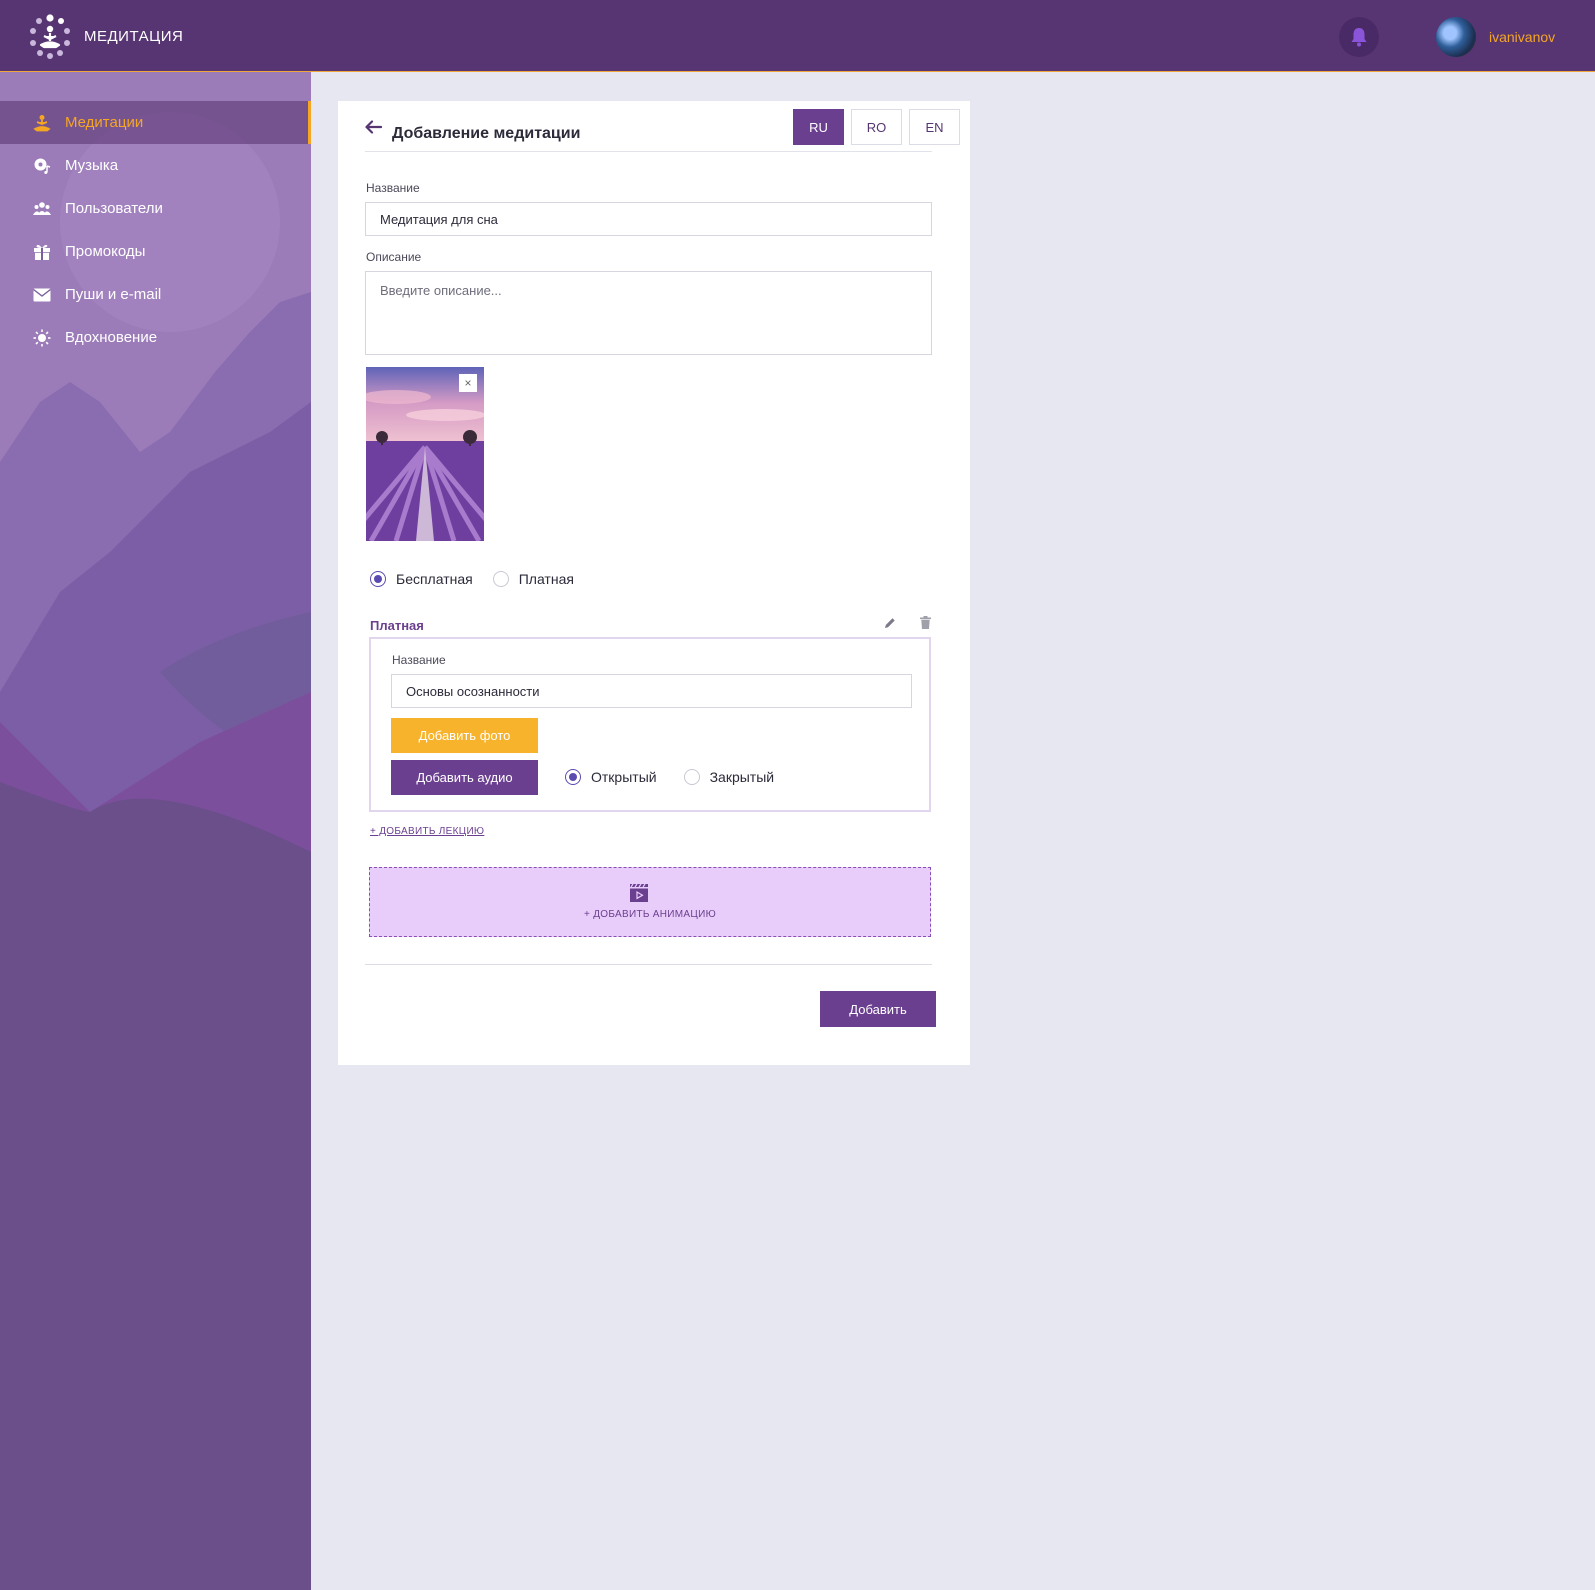 The image size is (1595, 1590). Describe the element at coordinates (373, 127) in the screenshot. I see `back-arrow-icon` at that location.